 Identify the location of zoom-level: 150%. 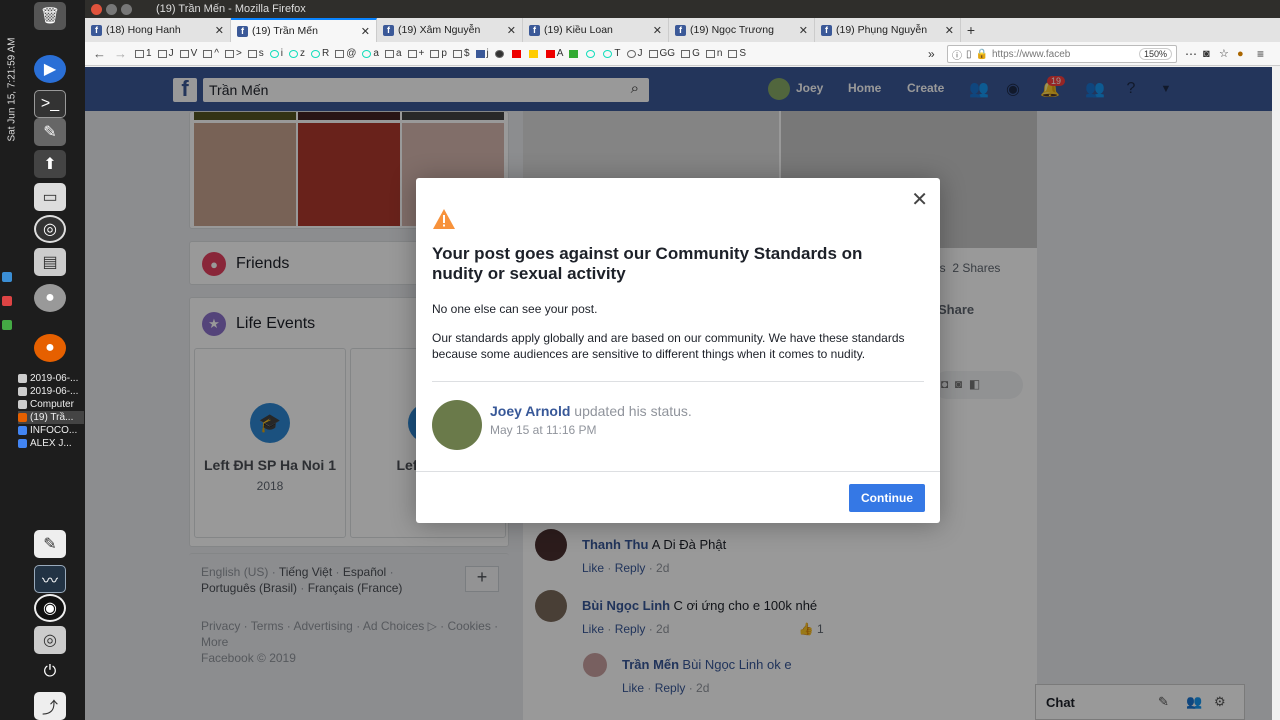
(1155, 54).